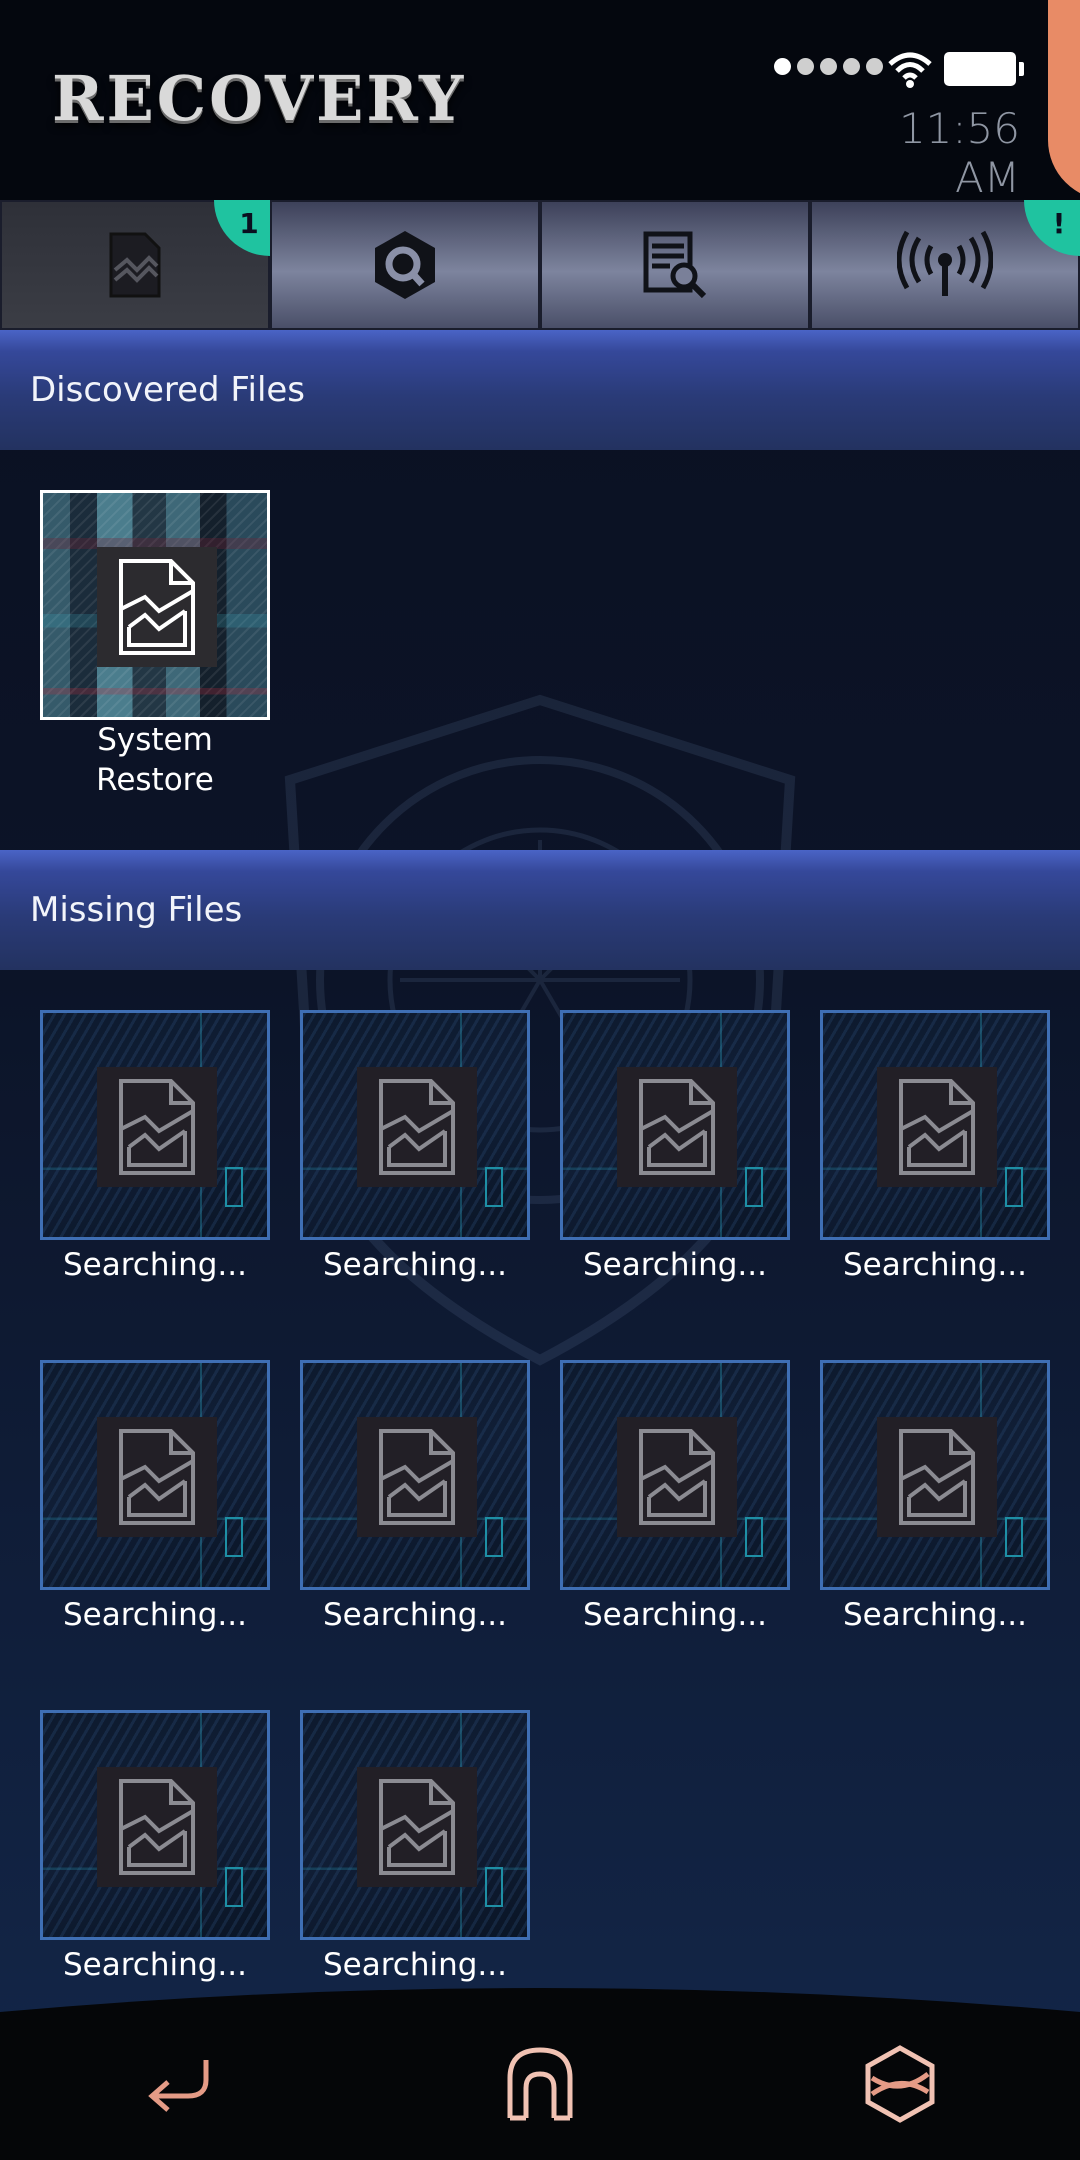 The image size is (1080, 2160). I want to click on home-button, so click(540, 2084).